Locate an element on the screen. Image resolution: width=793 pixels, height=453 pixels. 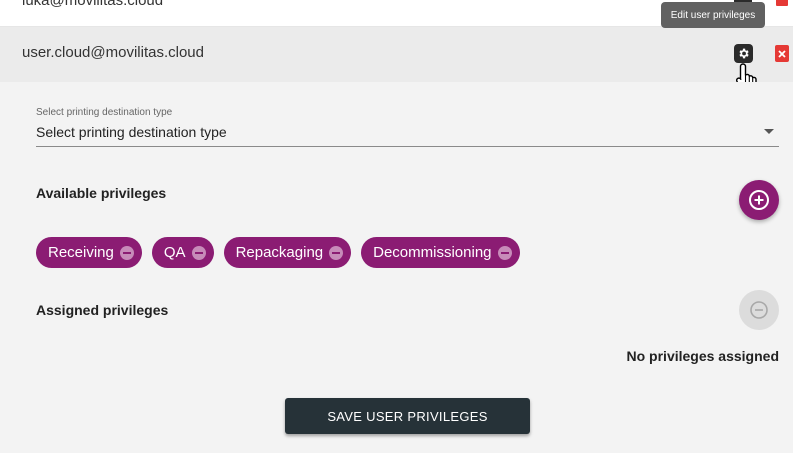
privilege-chip-receiving: Receiving is located at coordinates (89, 252).